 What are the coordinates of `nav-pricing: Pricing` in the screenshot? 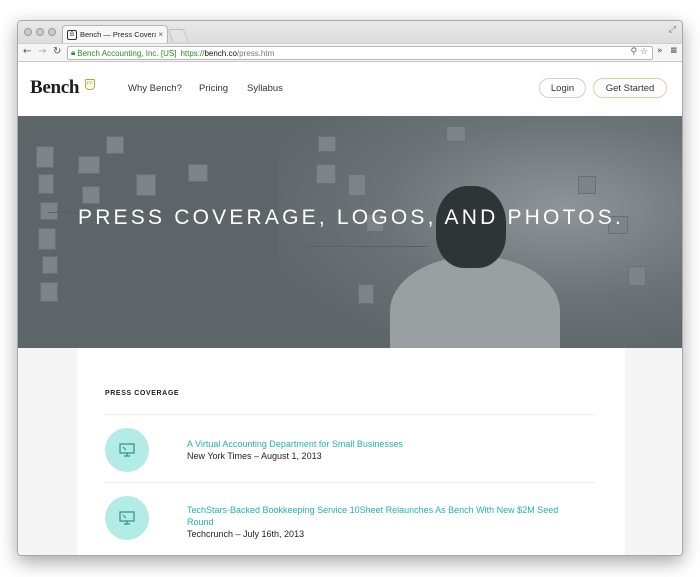 It's located at (213, 88).